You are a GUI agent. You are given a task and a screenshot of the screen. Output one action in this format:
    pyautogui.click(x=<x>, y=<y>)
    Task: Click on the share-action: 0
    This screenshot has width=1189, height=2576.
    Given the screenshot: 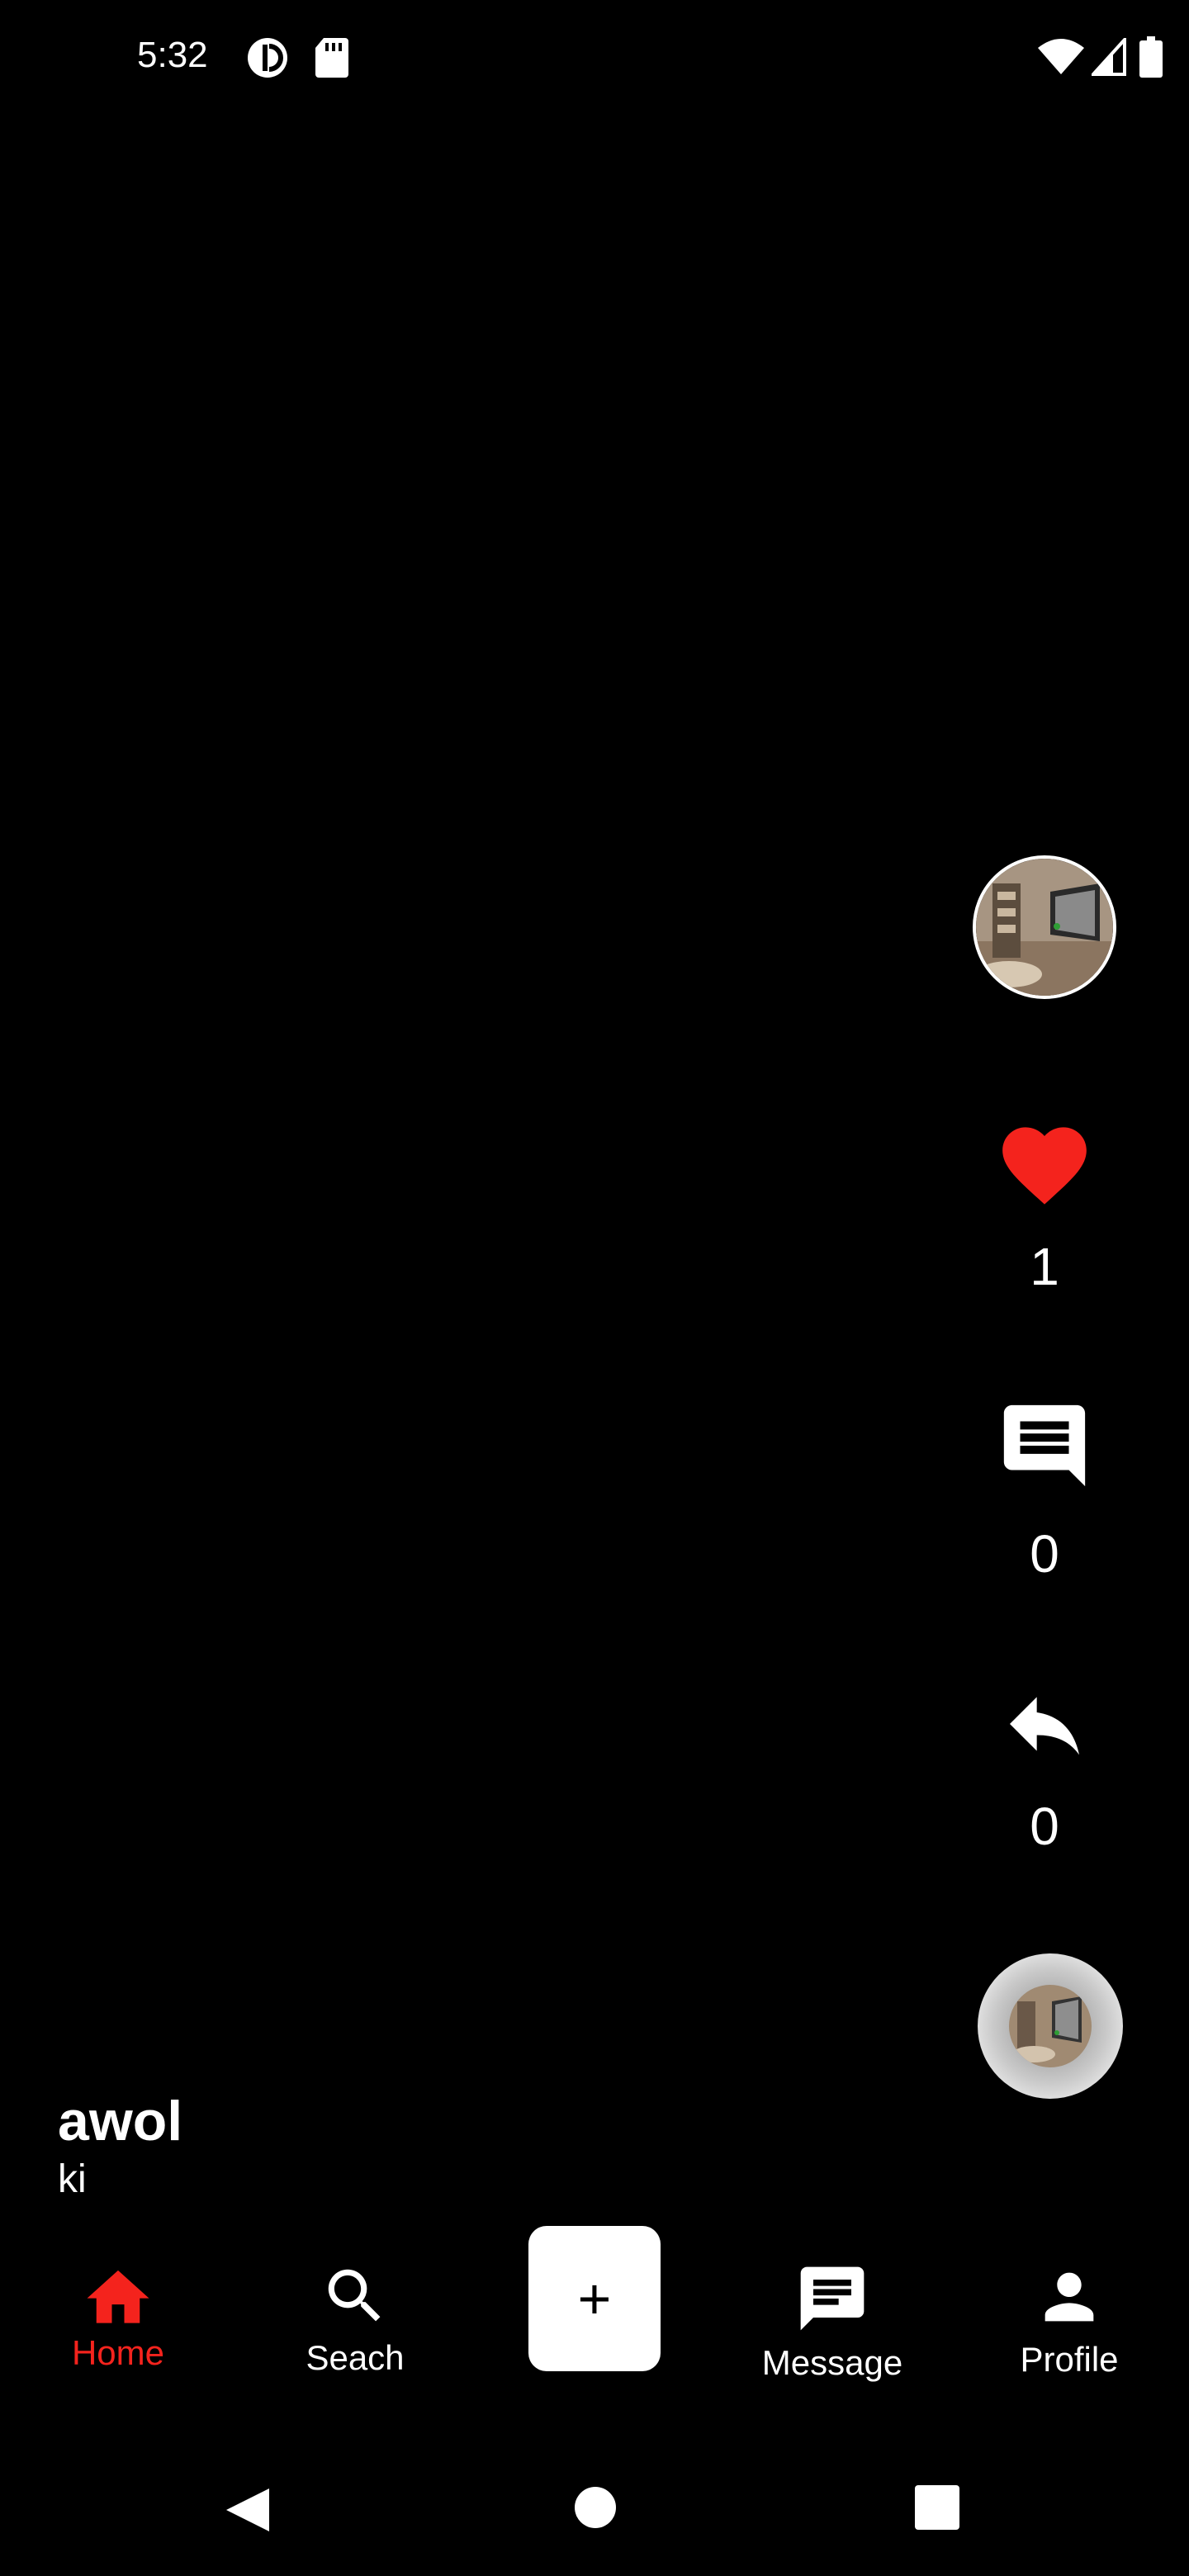 What is the action you would take?
    pyautogui.click(x=1044, y=1773)
    